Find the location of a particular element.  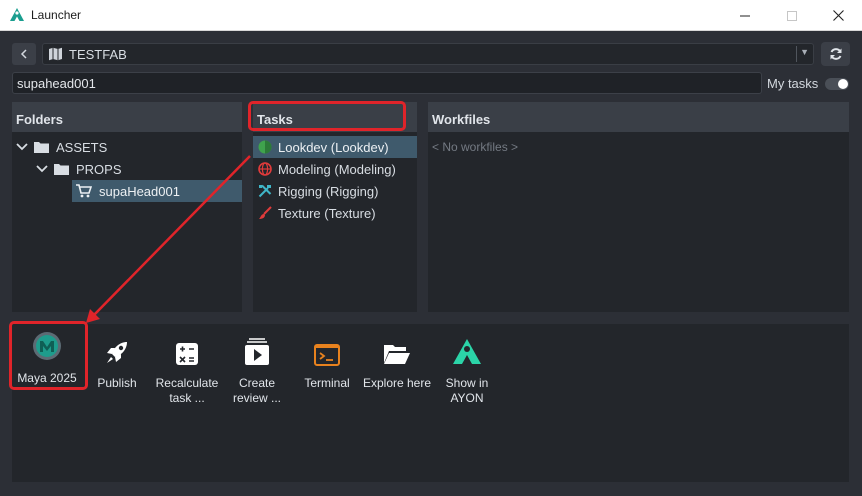

calculator-icon is located at coordinates (187, 354).